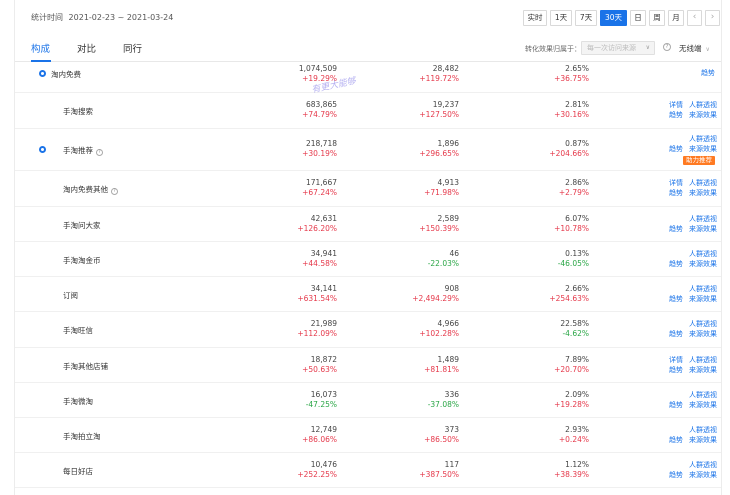  What do you see at coordinates (47, 17) in the screenshot?
I see `stat-time-label: 统计时间` at bounding box center [47, 17].